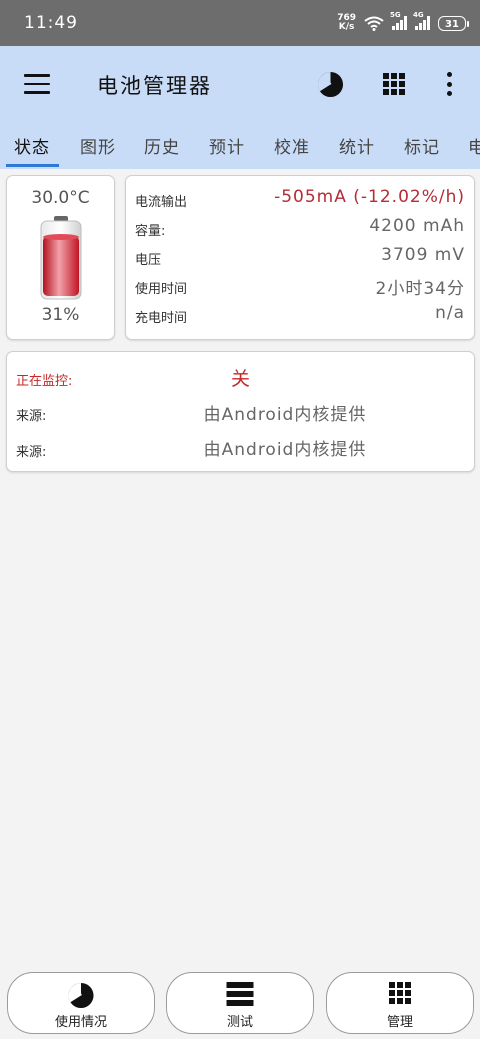  Describe the element at coordinates (395, 15) in the screenshot. I see `signal-5g-label: 5G` at that location.